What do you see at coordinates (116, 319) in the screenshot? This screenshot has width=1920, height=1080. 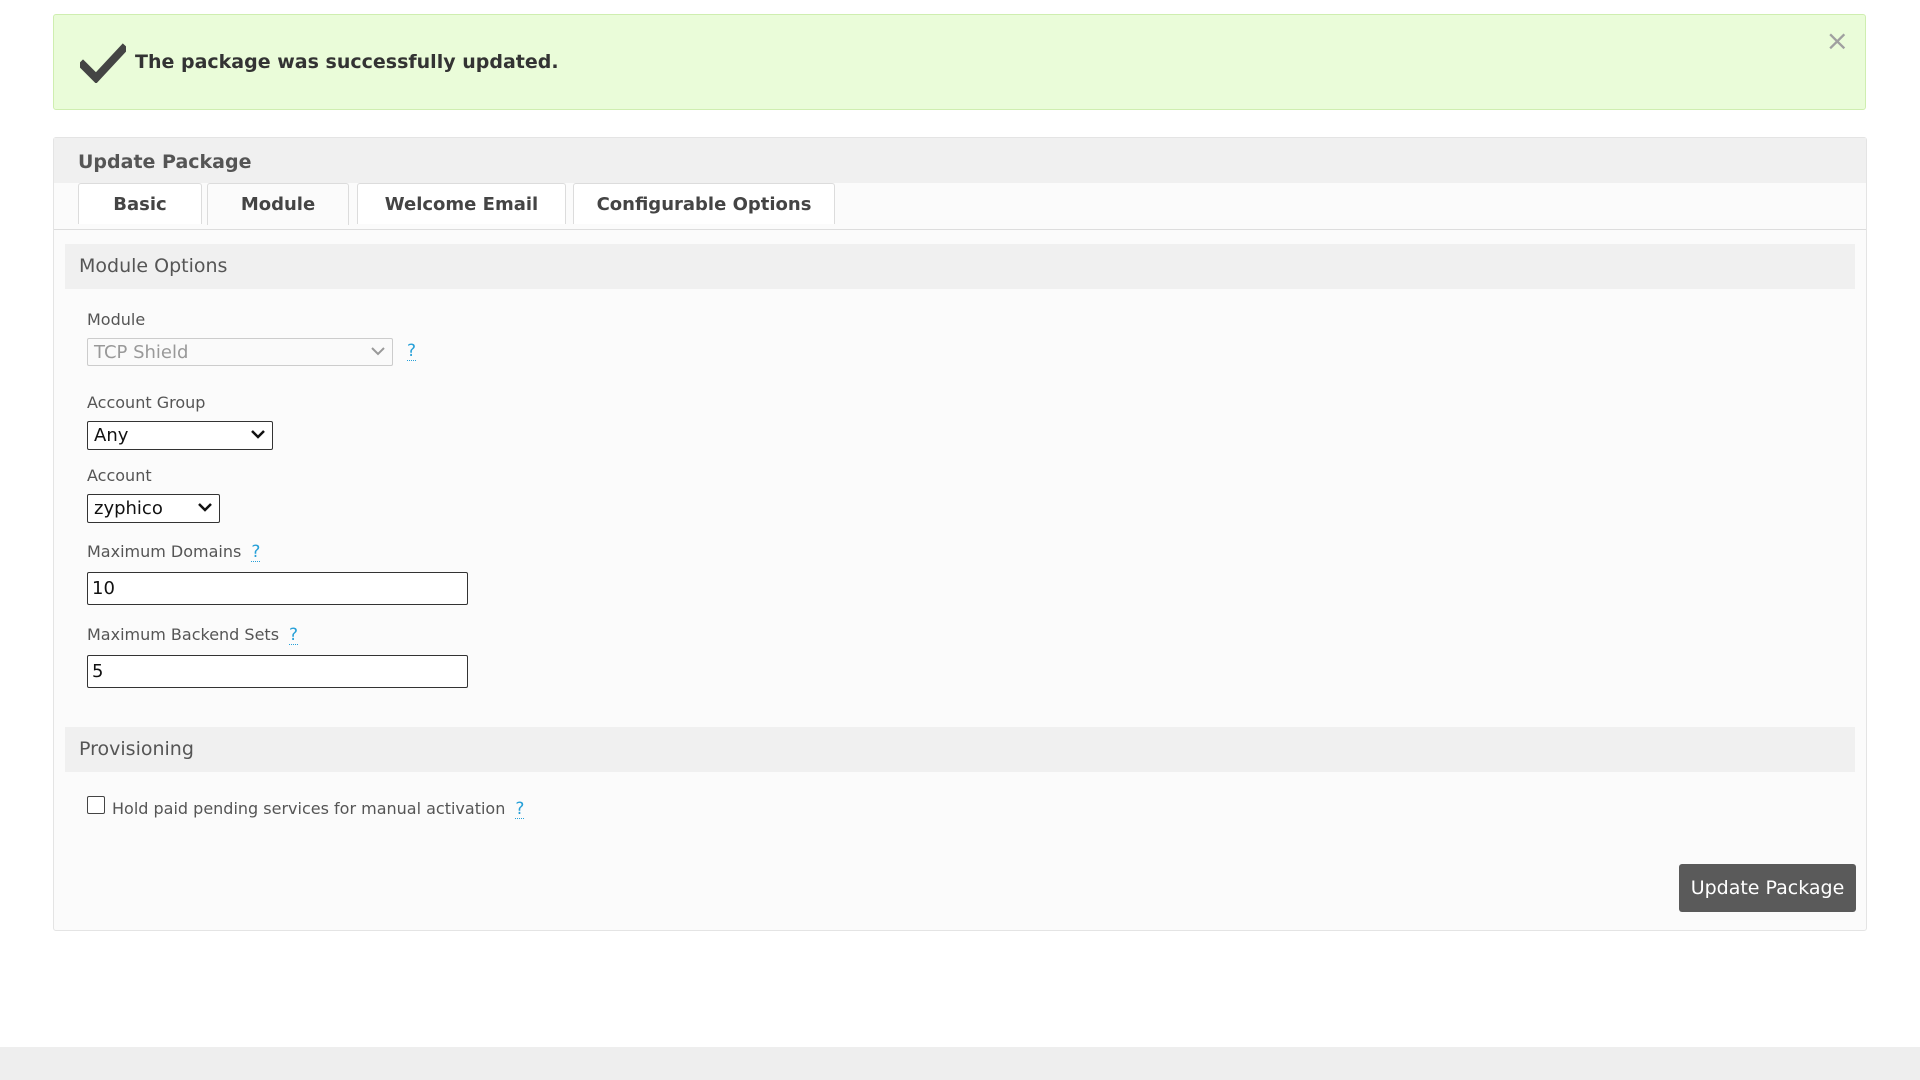 I see `module-label: Module` at bounding box center [116, 319].